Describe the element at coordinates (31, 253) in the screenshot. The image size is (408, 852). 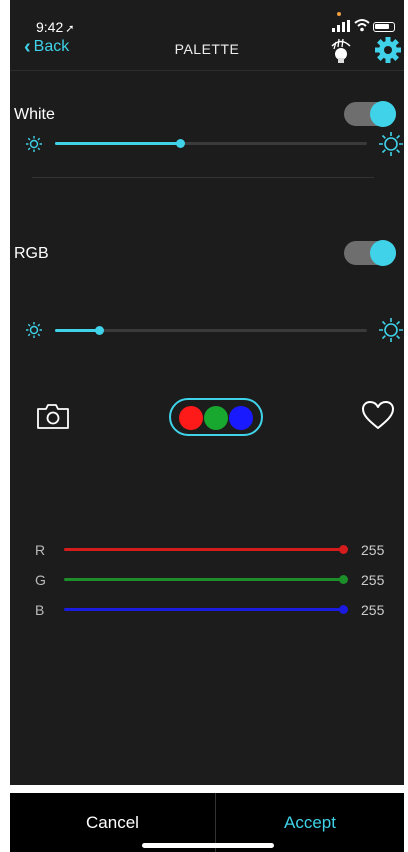
I see `rgb-label: RGB` at that location.